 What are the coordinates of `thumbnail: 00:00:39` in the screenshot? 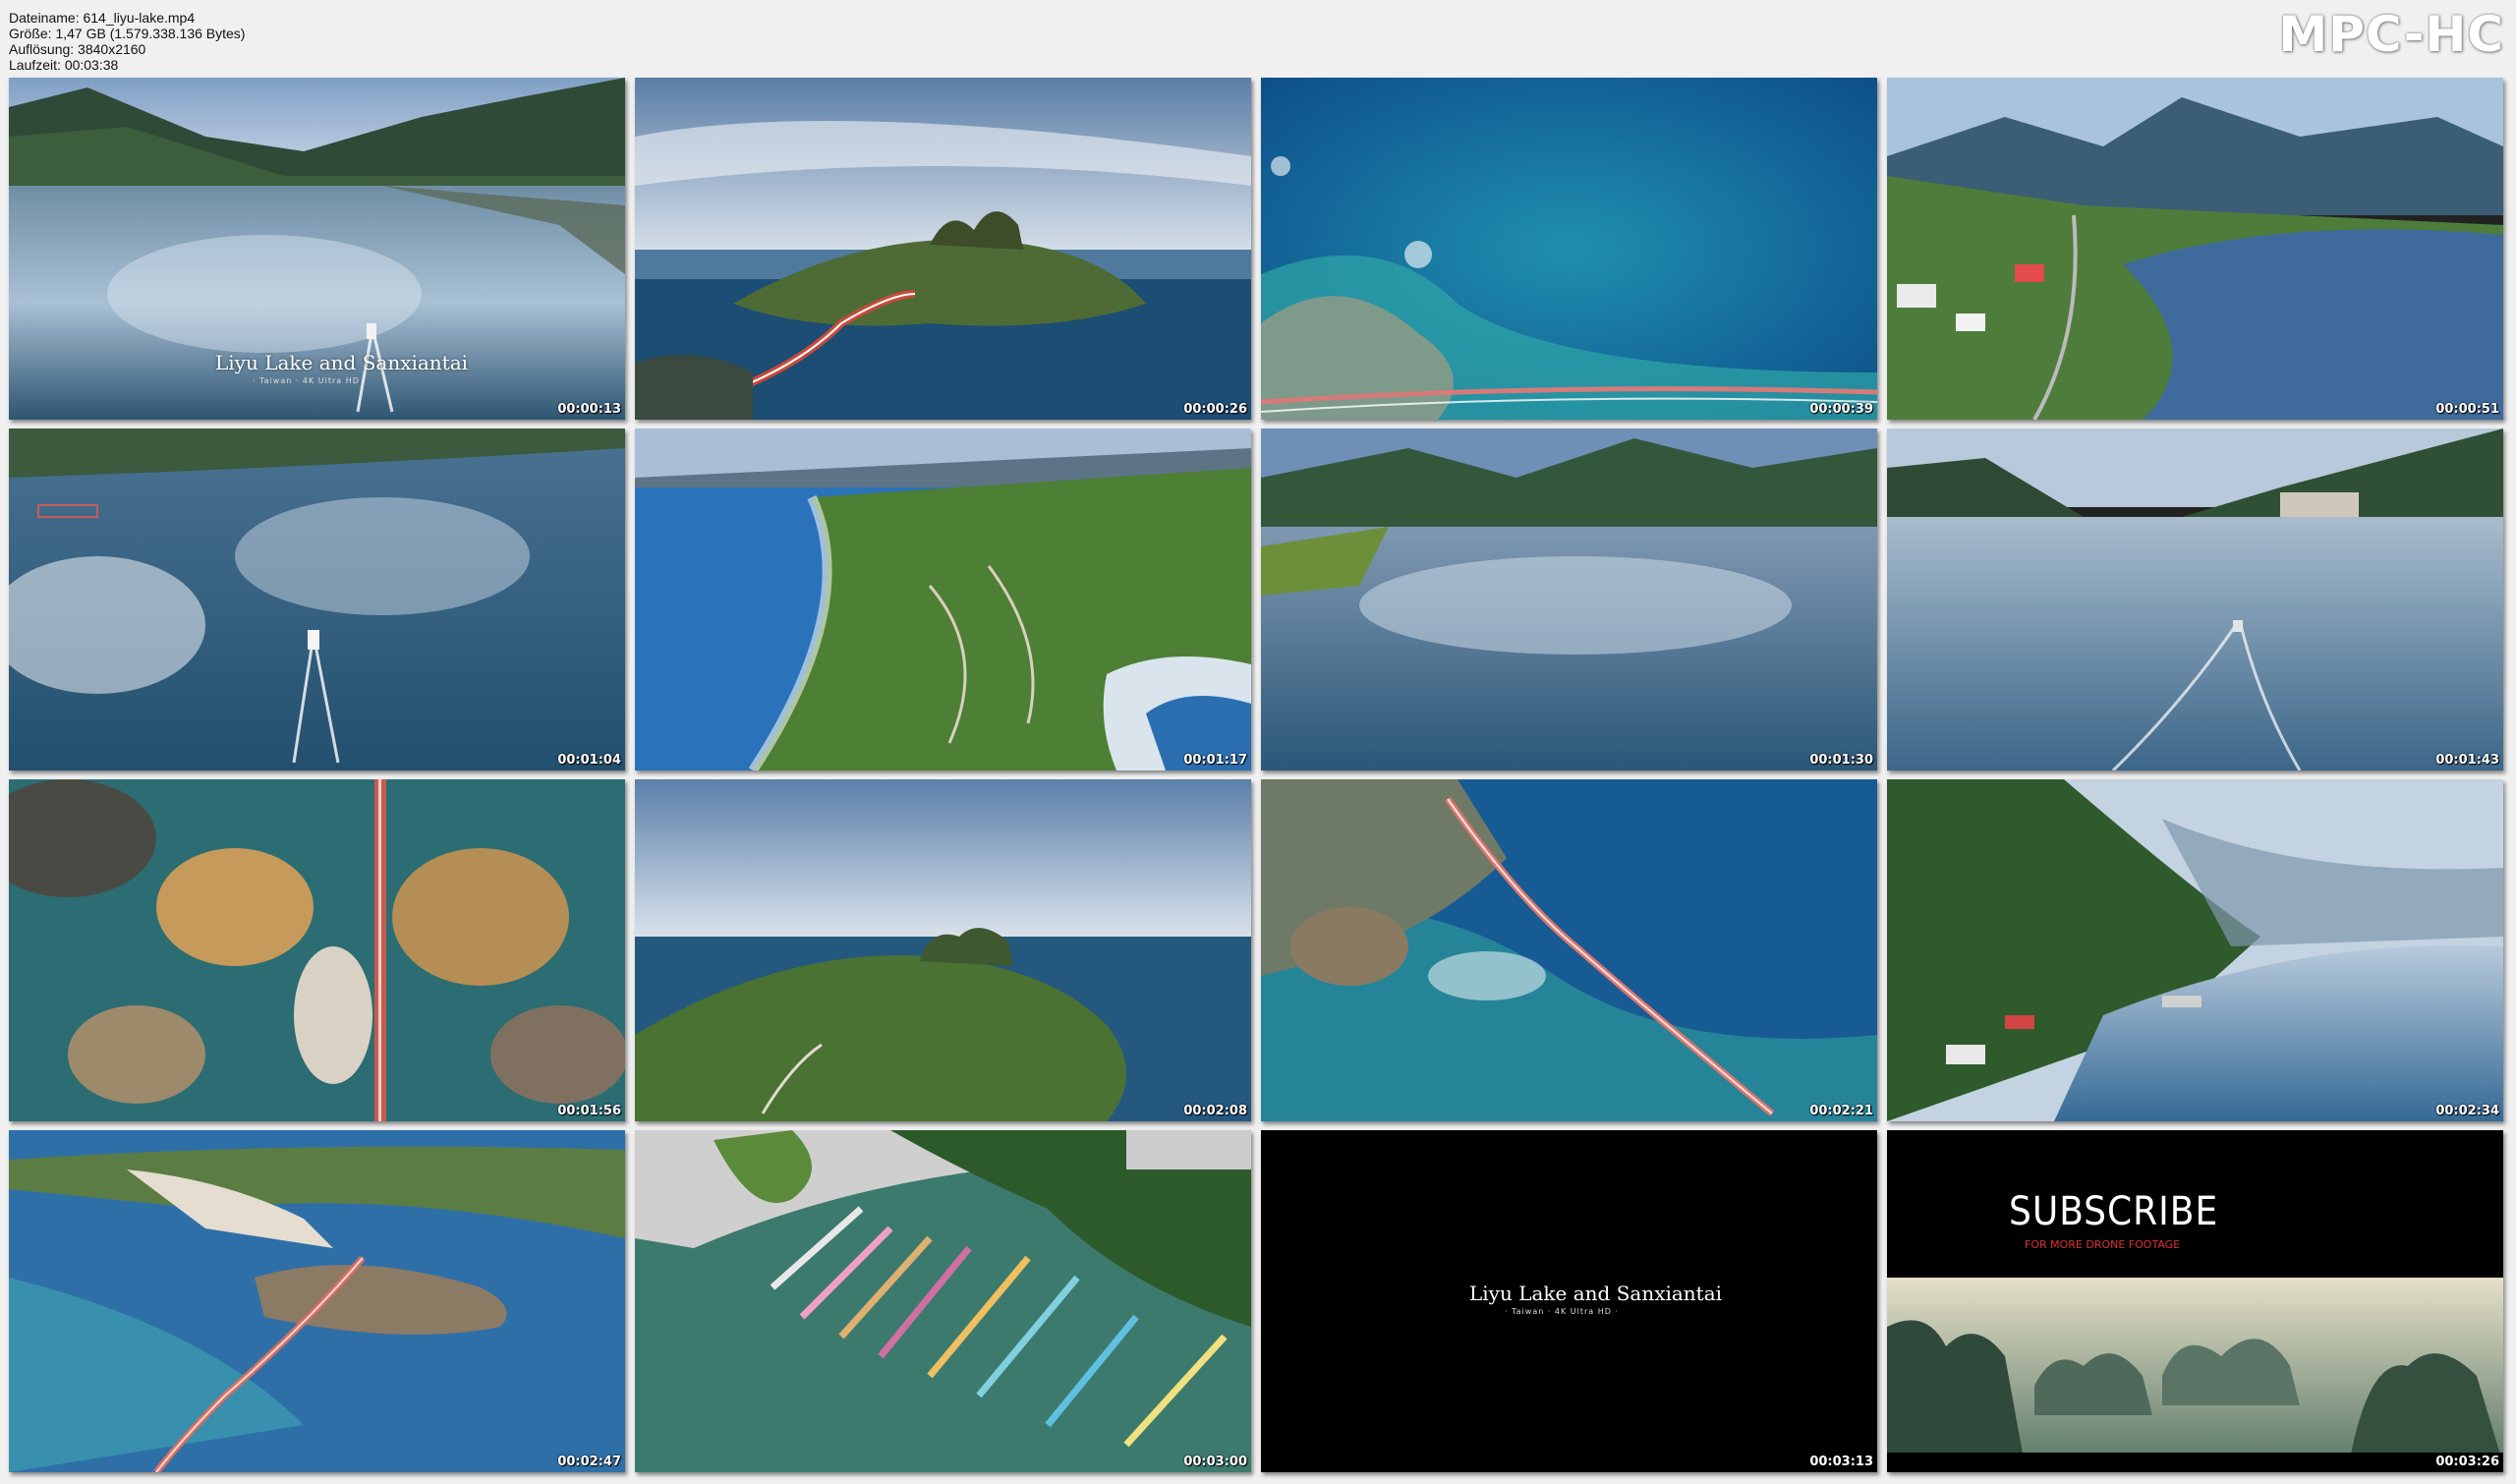 It's located at (1569, 249).